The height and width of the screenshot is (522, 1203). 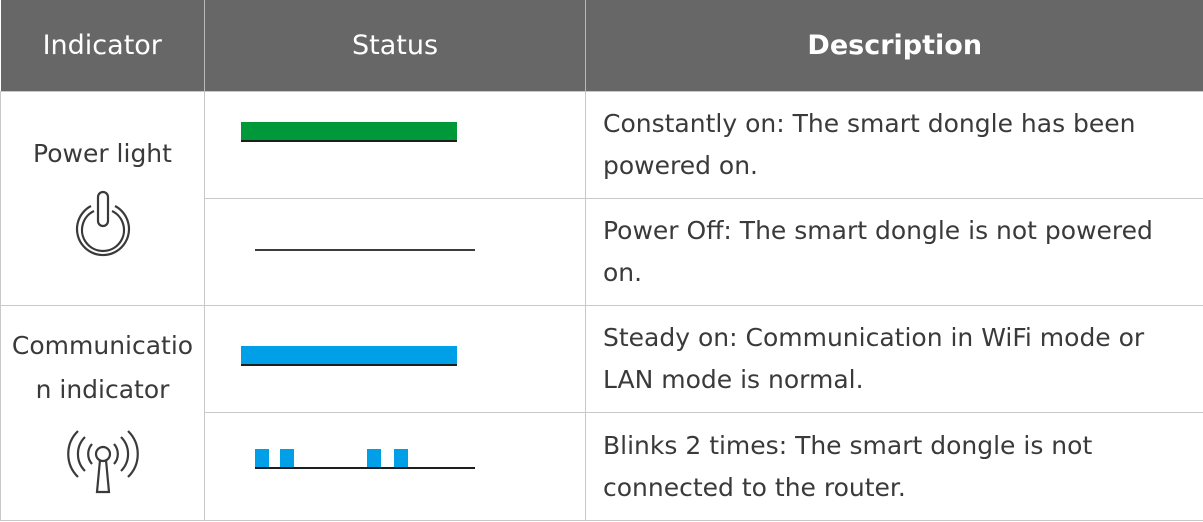 I want to click on indicator-label-line1: Communicatio, so click(x=102, y=345).